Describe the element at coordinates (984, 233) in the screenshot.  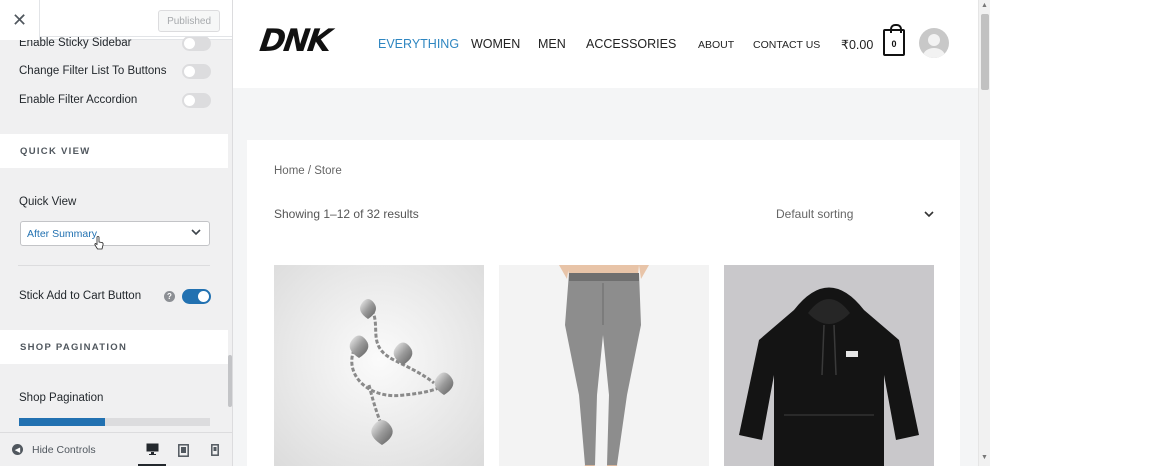
I see `preview-scrollbar: ▲ ▼` at that location.